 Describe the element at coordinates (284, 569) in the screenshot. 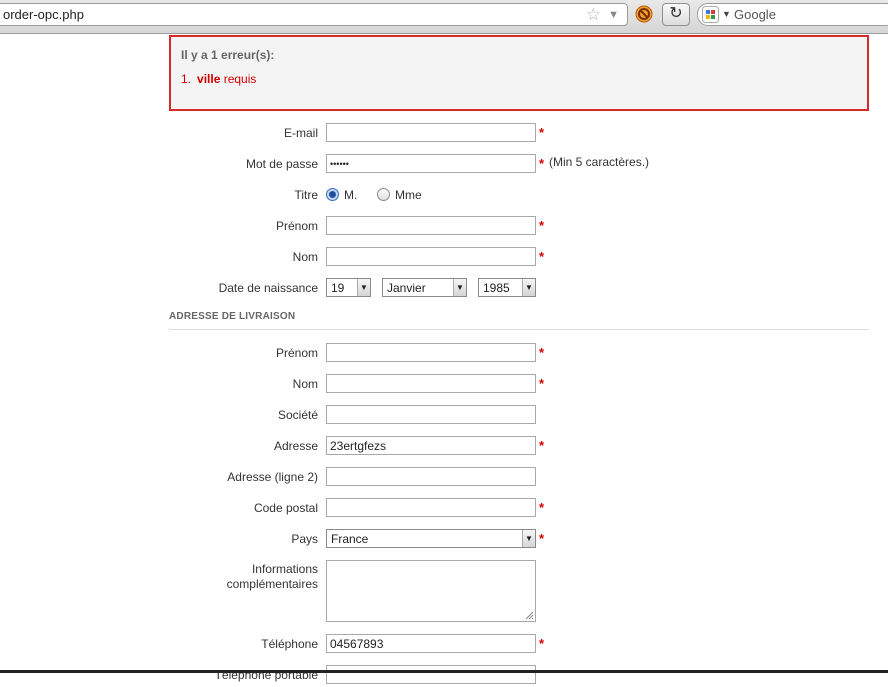

I see `other-info-label-line1: Informations` at that location.